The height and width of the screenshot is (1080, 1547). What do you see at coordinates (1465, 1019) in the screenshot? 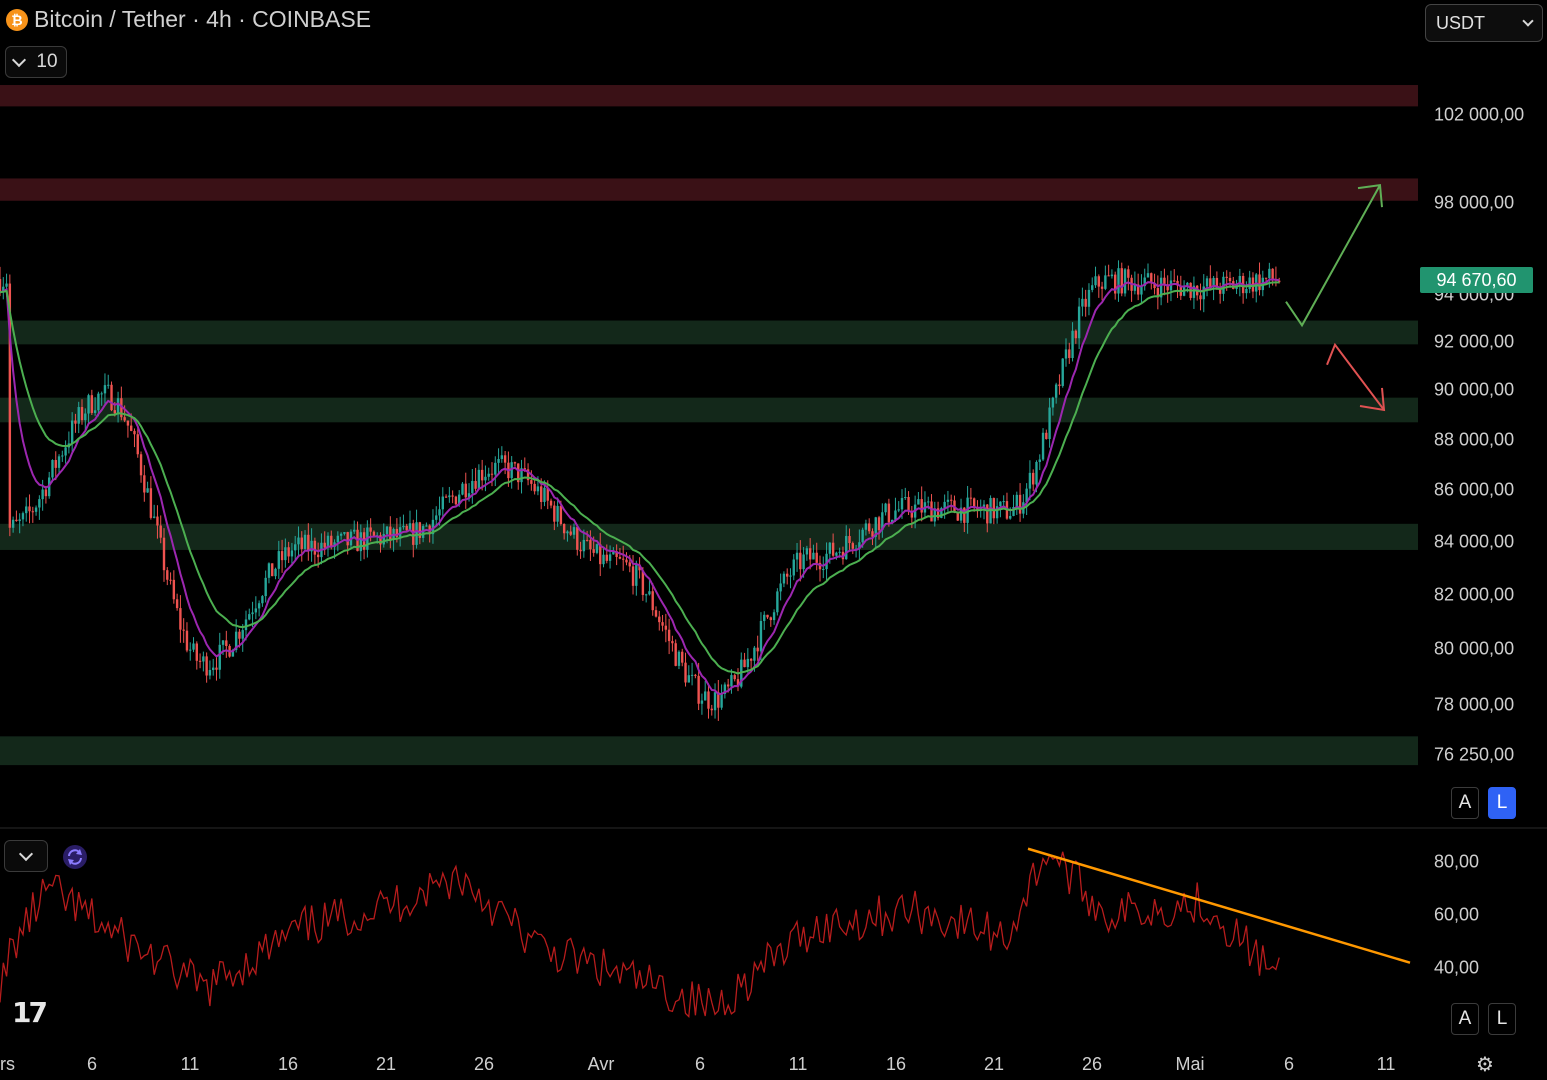
I see `rsi-auto-scale-button: A` at bounding box center [1465, 1019].